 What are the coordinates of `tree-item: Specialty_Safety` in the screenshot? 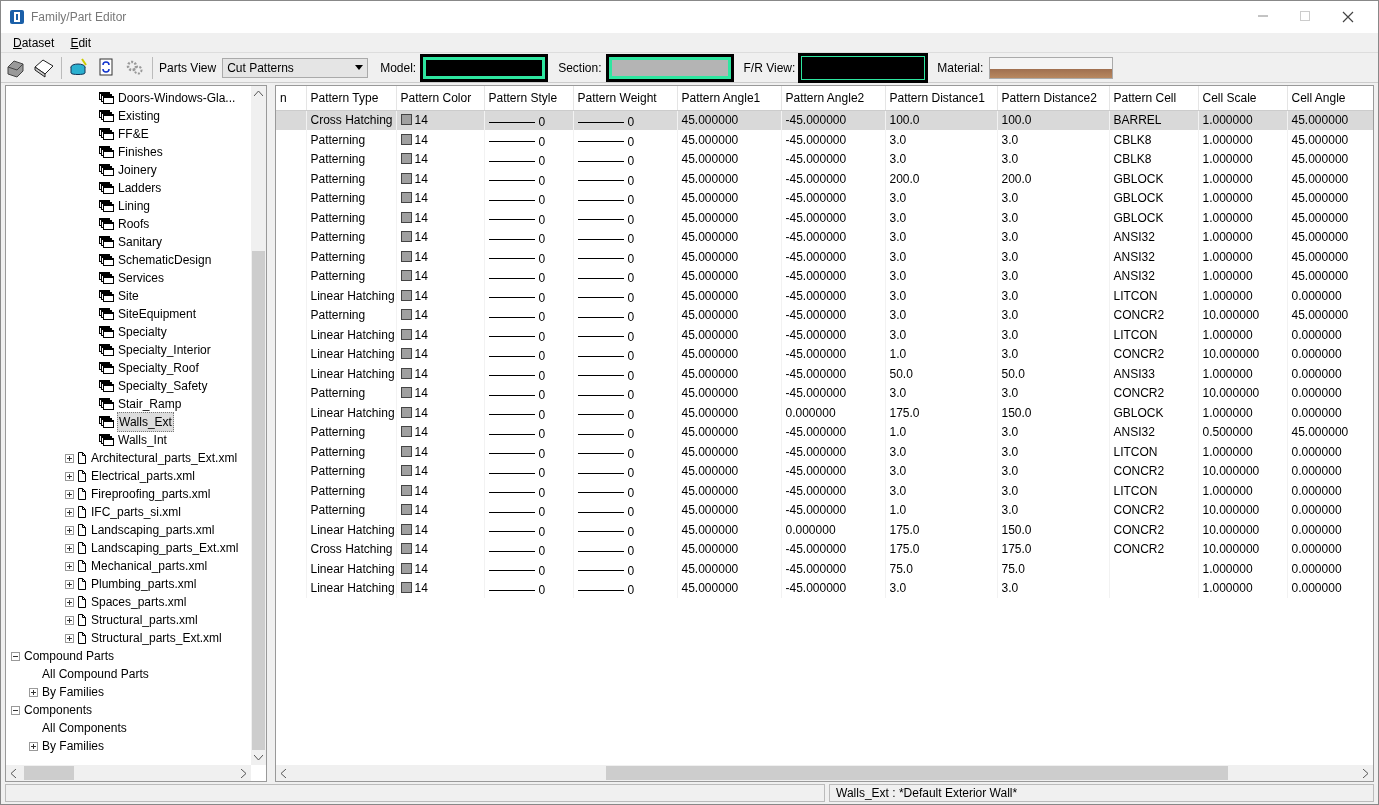 It's located at (163, 386).